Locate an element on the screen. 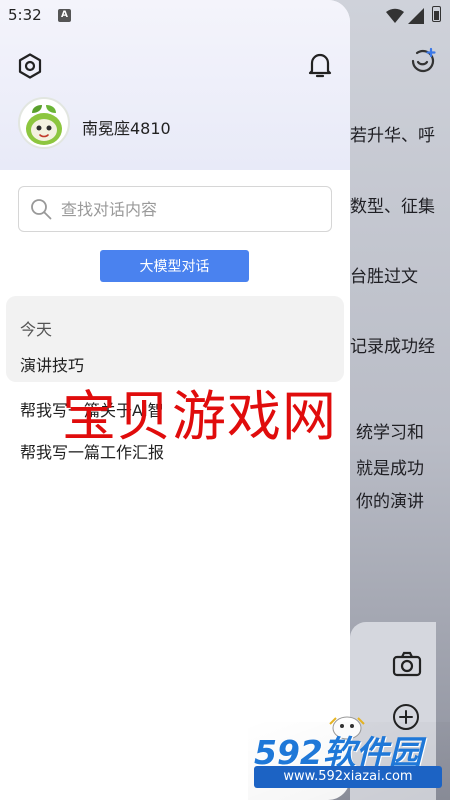 The height and width of the screenshot is (800, 450). wifi-icon is located at coordinates (395, 15).